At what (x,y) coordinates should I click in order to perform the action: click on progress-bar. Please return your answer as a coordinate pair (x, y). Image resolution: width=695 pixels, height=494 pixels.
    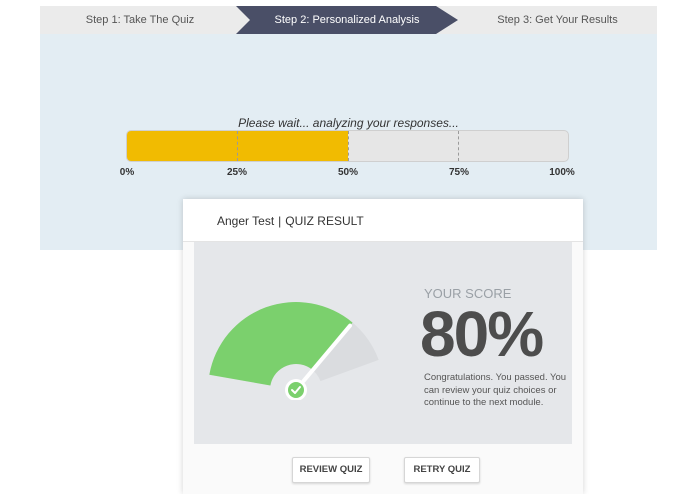
    Looking at the image, I should click on (347, 146).